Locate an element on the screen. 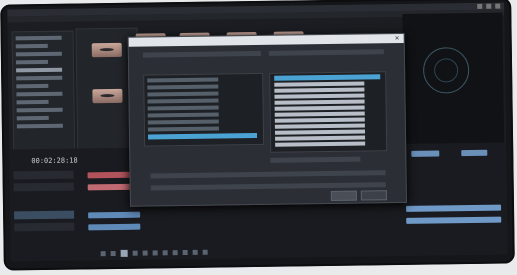  dialog-close-button: ✕ is located at coordinates (397, 38).